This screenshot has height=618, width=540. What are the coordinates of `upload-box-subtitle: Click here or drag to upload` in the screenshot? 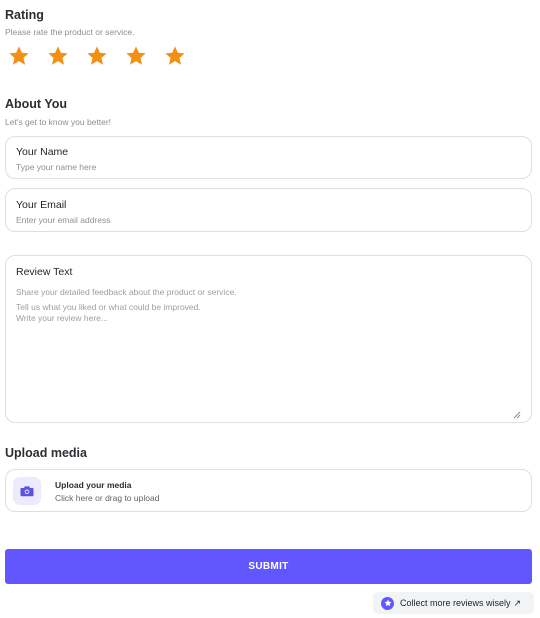 It's located at (107, 498).